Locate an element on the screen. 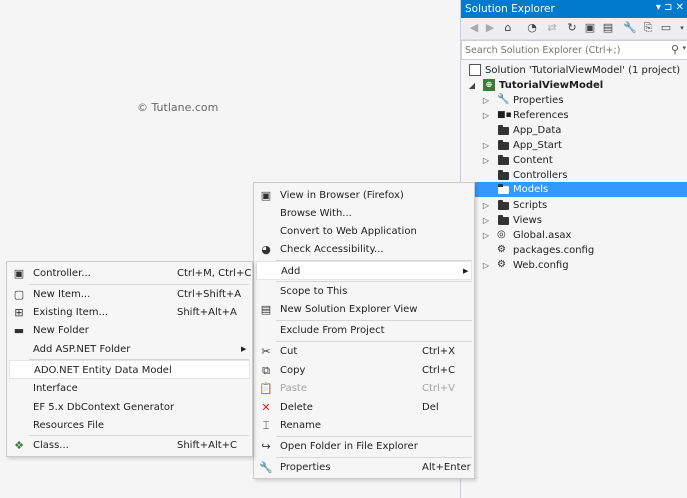  menu-item-label: Copy is located at coordinates (293, 370).